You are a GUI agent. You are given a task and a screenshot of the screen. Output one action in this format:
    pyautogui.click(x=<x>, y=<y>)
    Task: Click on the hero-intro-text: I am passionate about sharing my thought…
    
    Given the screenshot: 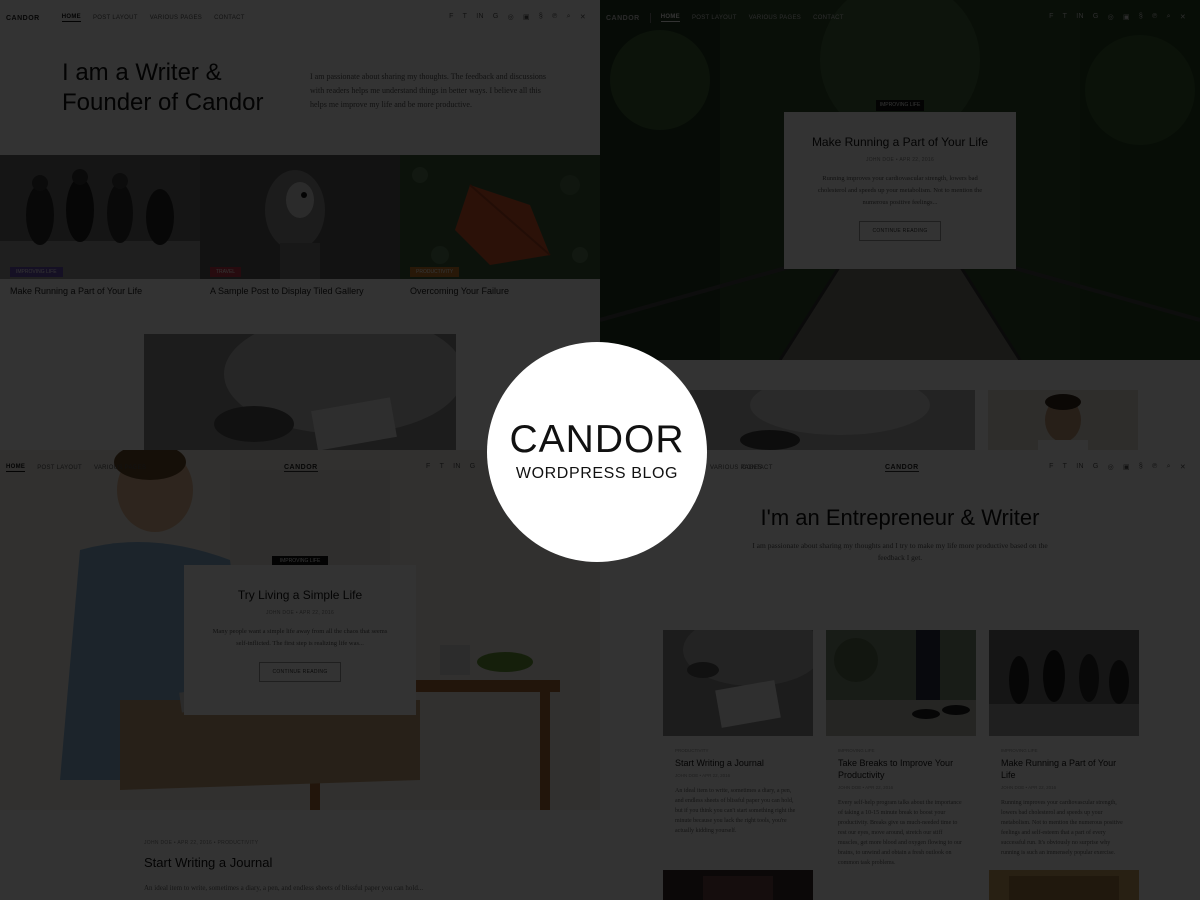 What is the action you would take?
    pyautogui.click(x=428, y=90)
    